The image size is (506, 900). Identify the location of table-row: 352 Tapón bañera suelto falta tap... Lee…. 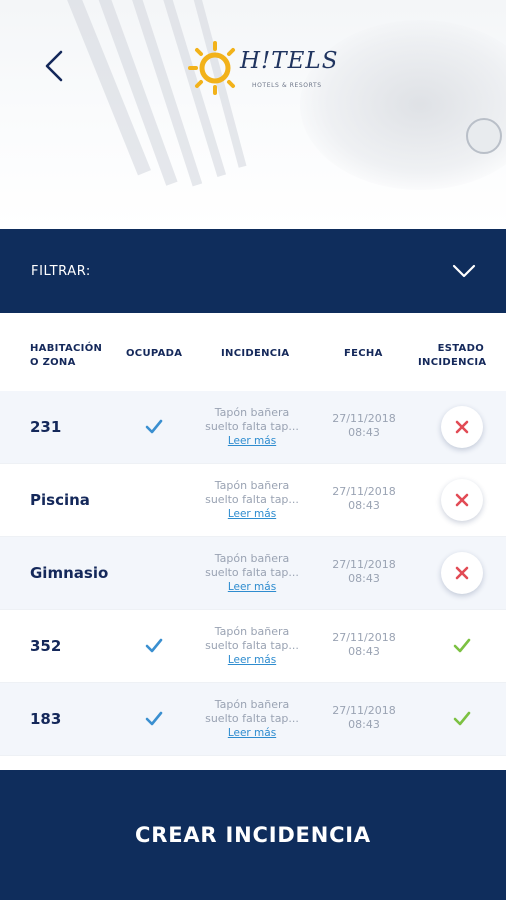
(253, 646).